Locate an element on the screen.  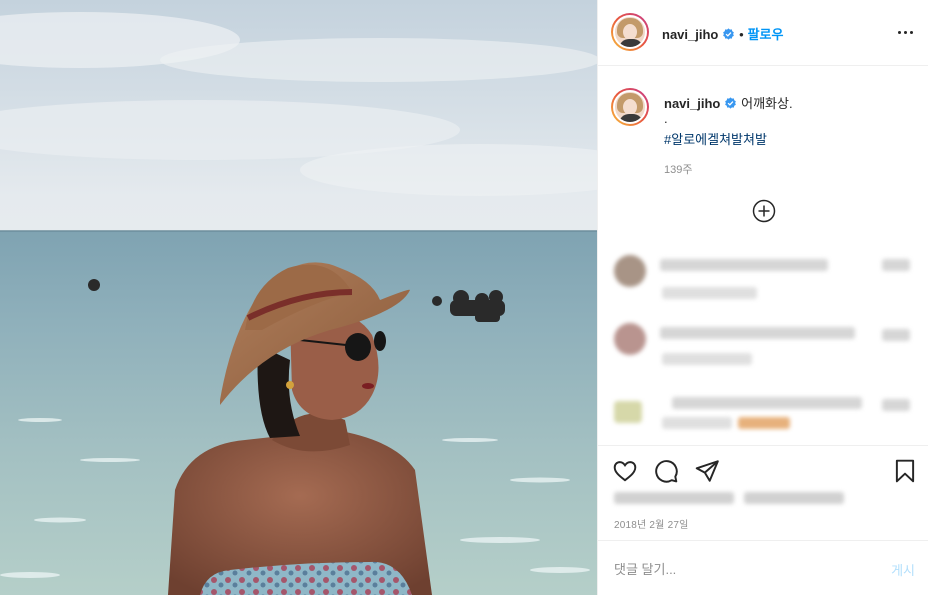
bookmark-icon is located at coordinates (905, 471).